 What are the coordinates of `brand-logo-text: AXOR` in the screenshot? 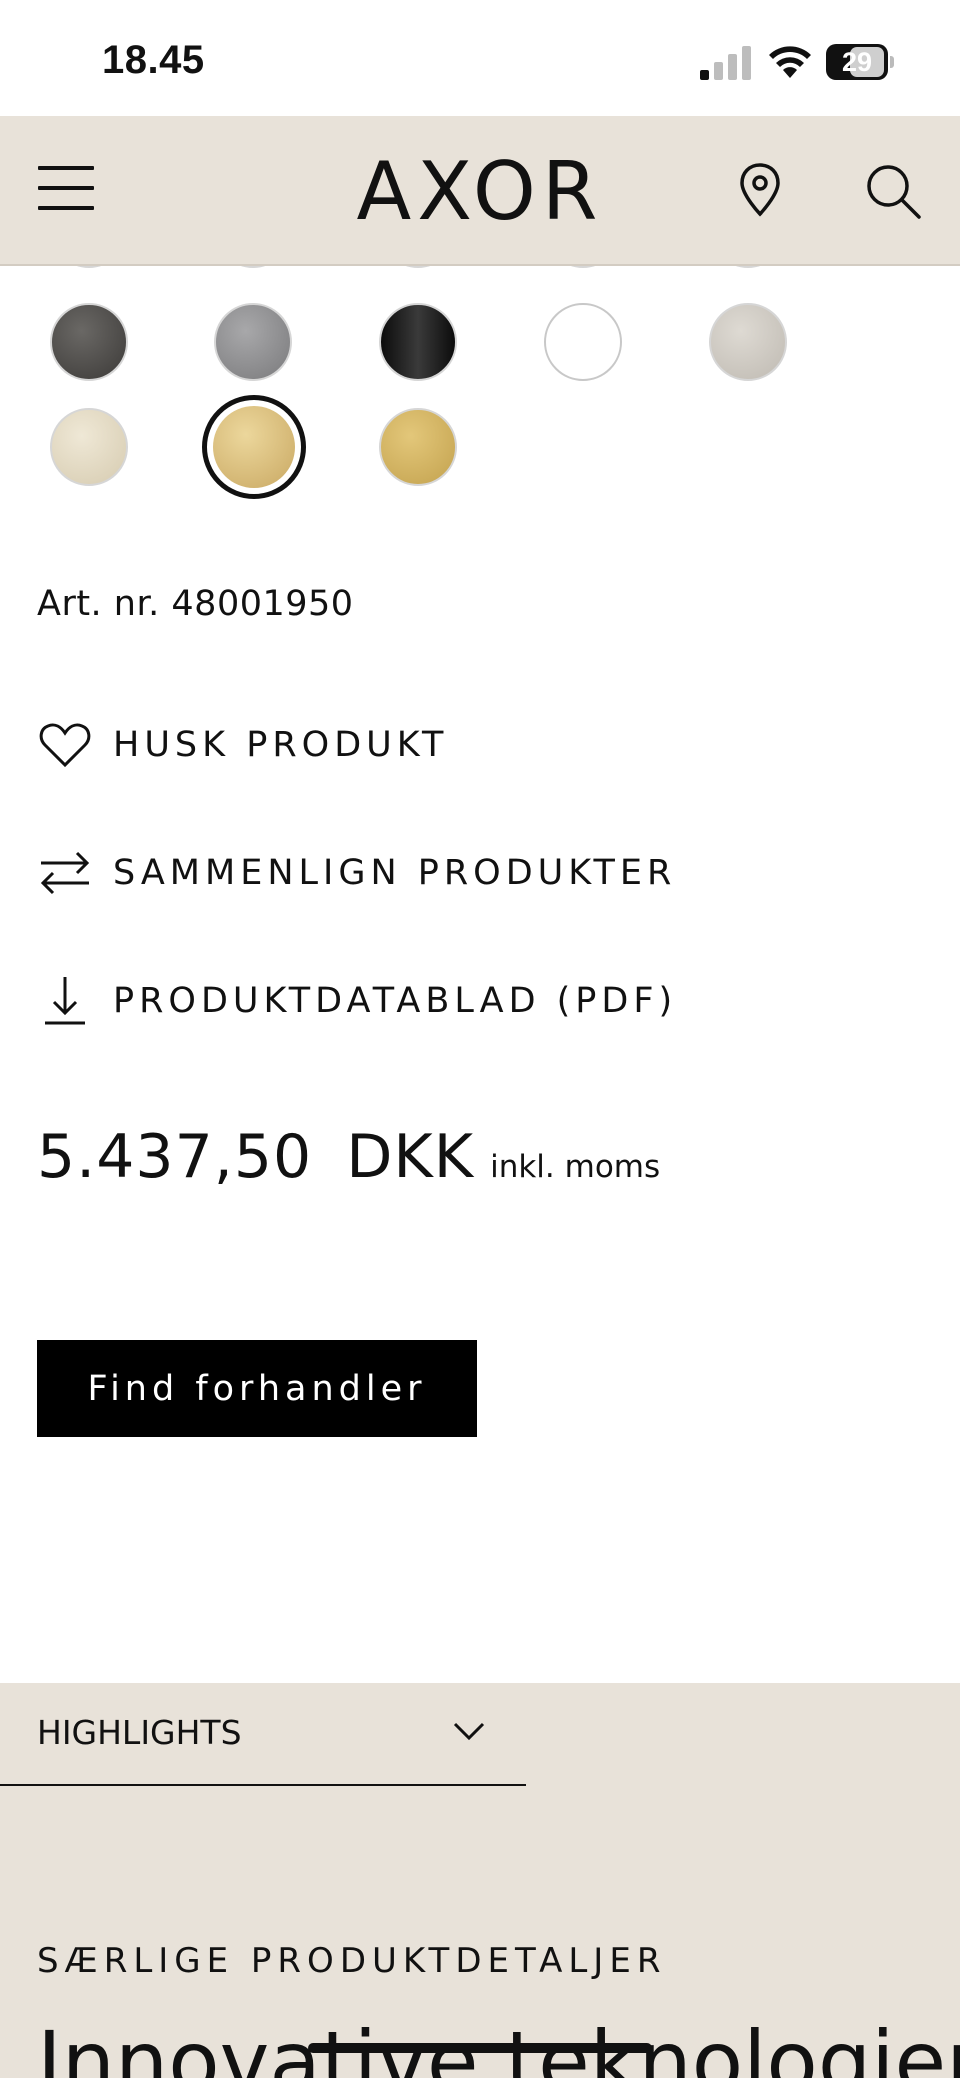 It's located at (480, 191).